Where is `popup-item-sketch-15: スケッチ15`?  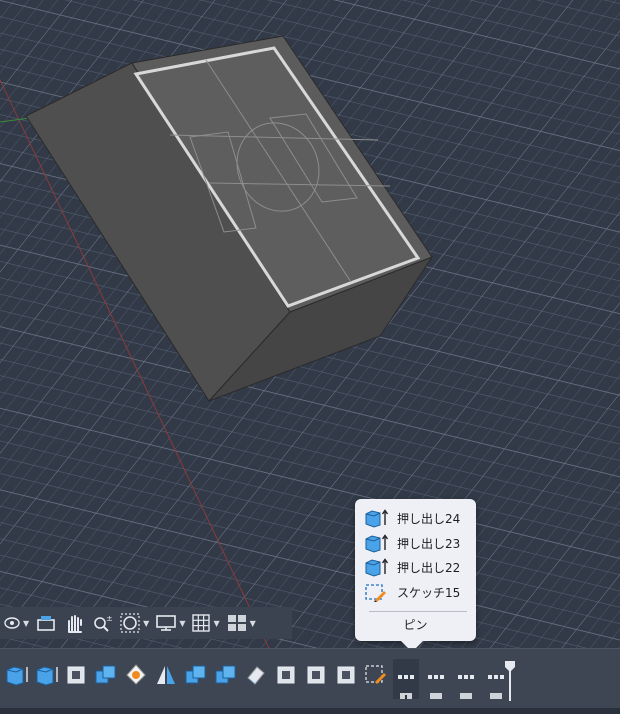 popup-item-sketch-15: スケッチ15 is located at coordinates (411, 592).